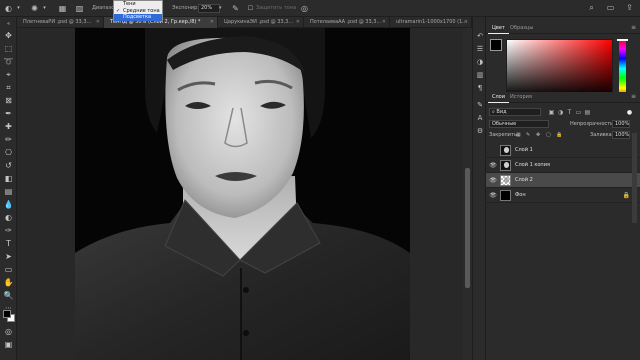 The image size is (640, 360). Describe the element at coordinates (79, 8) in the screenshot. I see `brush-panel-icon: ▨` at that location.